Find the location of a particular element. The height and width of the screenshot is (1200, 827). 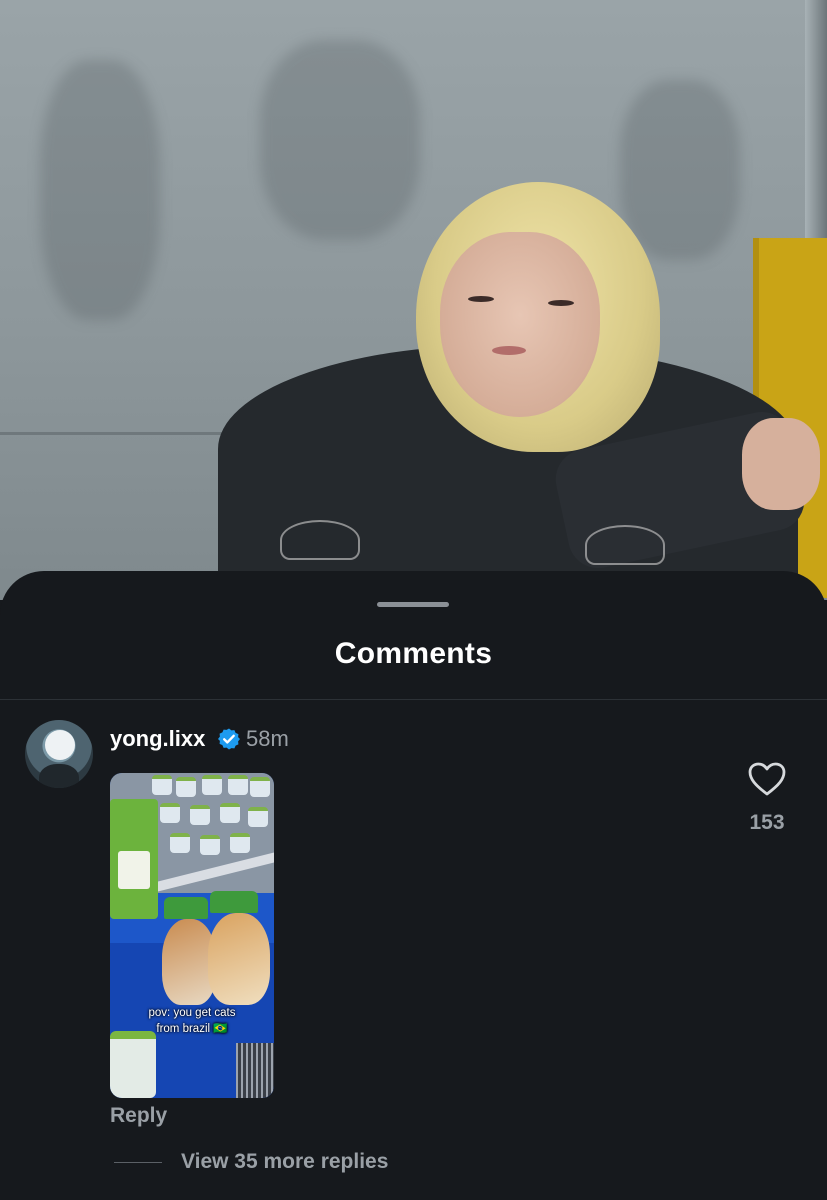

replies-connector-line is located at coordinates (138, 1162).